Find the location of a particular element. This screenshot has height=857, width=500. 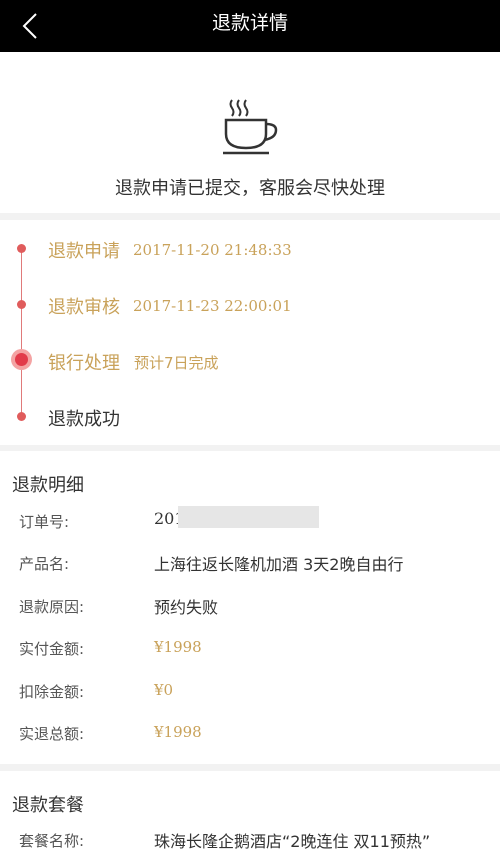

row-value: ¥0 is located at coordinates (164, 690).